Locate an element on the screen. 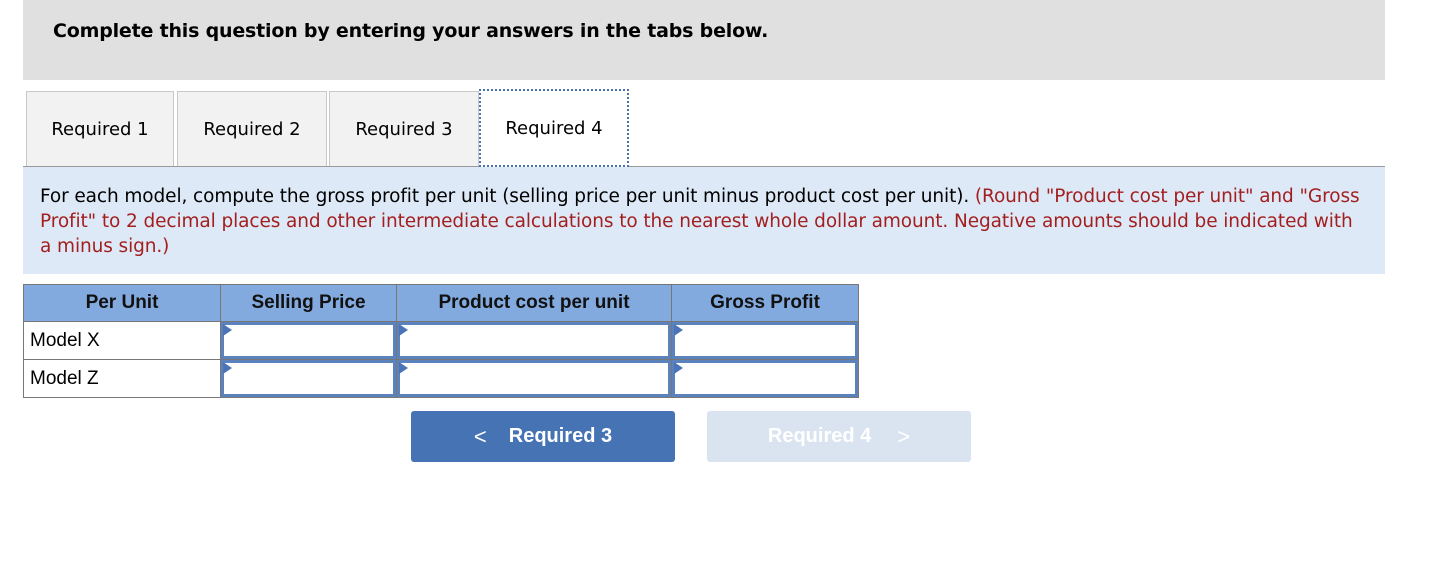 The width and height of the screenshot is (1440, 564). model-z-selling-price-input is located at coordinates (308, 378).